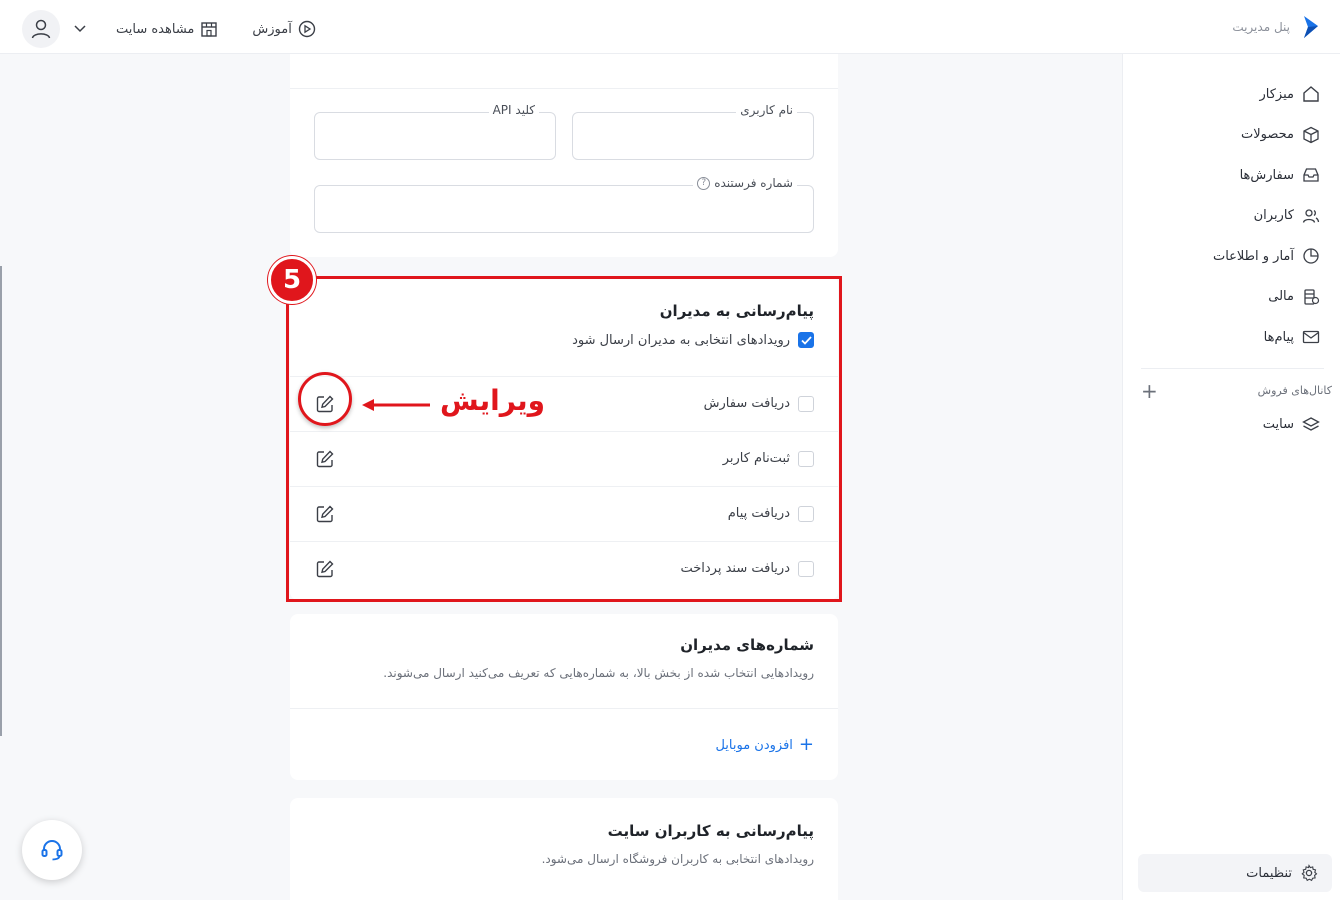 The height and width of the screenshot is (900, 1340). What do you see at coordinates (1277, 94) in the screenshot?
I see `sidebar-item-label: میزکار` at bounding box center [1277, 94].